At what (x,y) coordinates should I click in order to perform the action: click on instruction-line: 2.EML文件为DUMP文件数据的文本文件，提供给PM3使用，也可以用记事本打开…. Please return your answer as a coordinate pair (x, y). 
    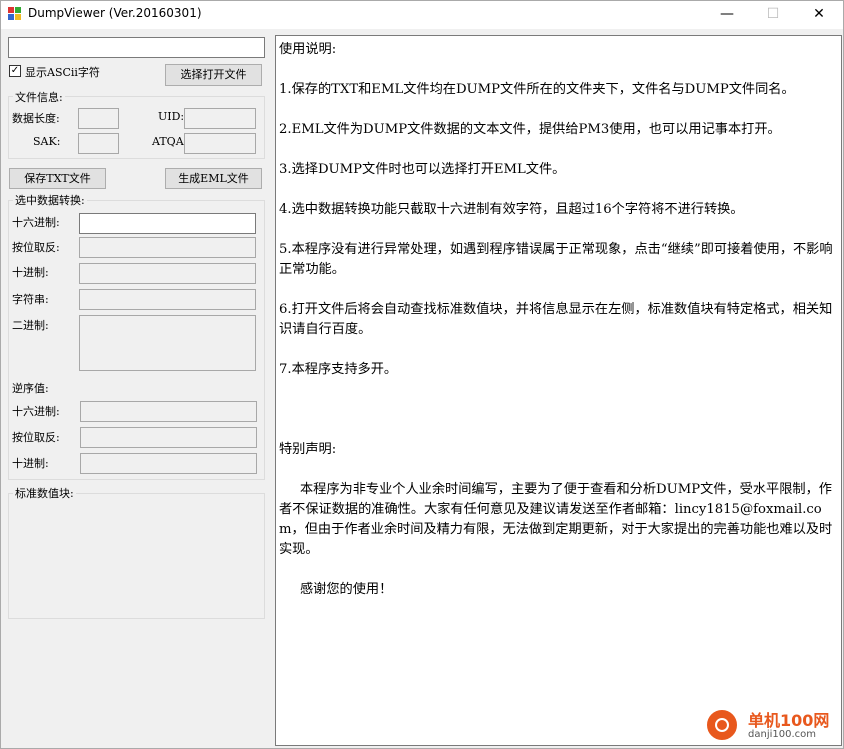
    Looking at the image, I should click on (530, 129).